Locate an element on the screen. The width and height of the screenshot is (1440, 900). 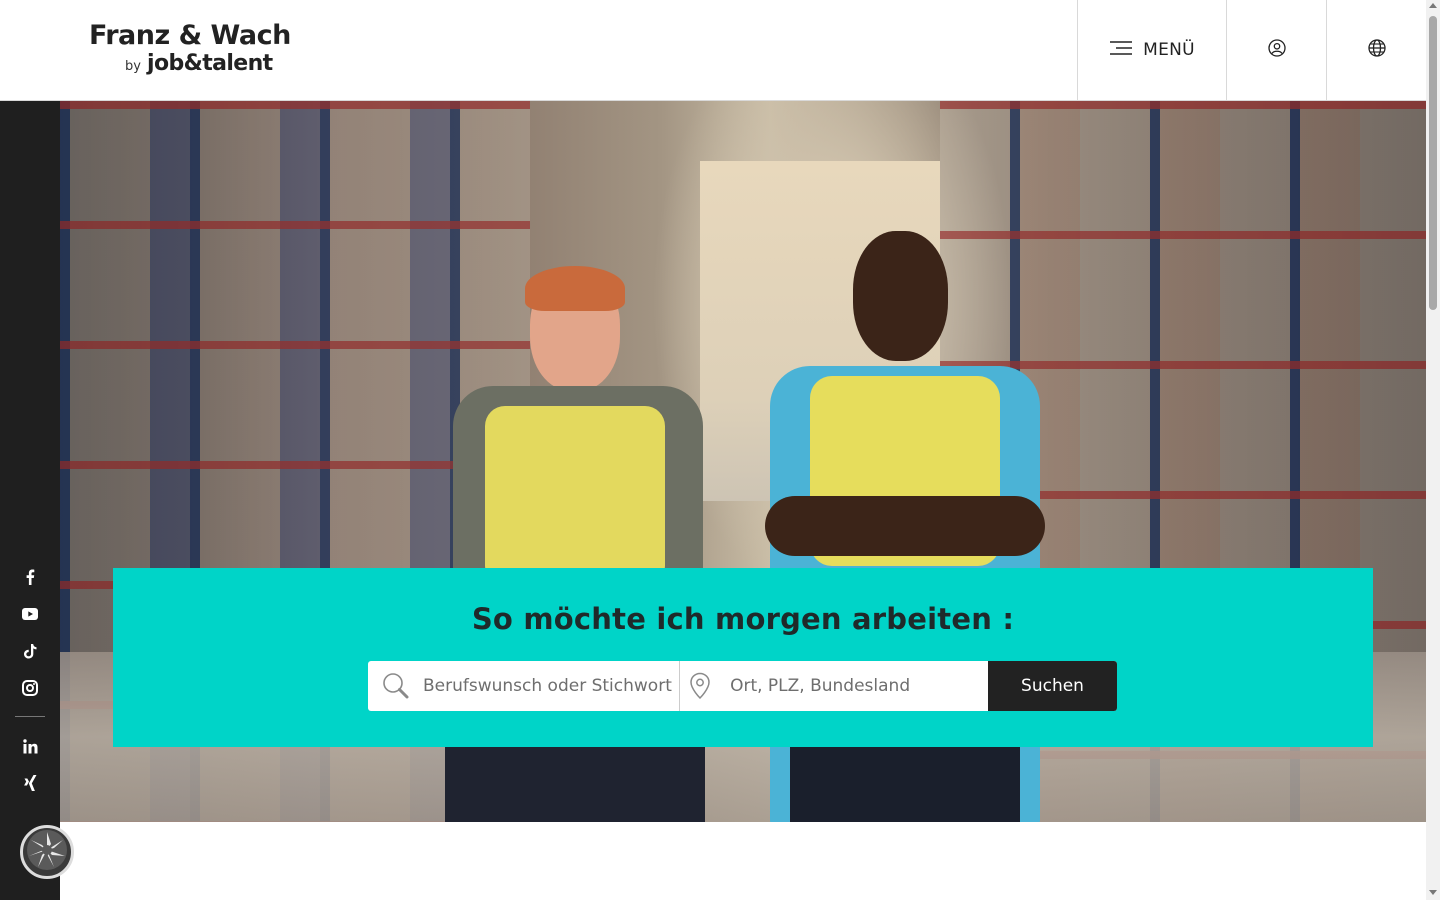
scroll-down-arrow is located at coordinates (1433, 892).